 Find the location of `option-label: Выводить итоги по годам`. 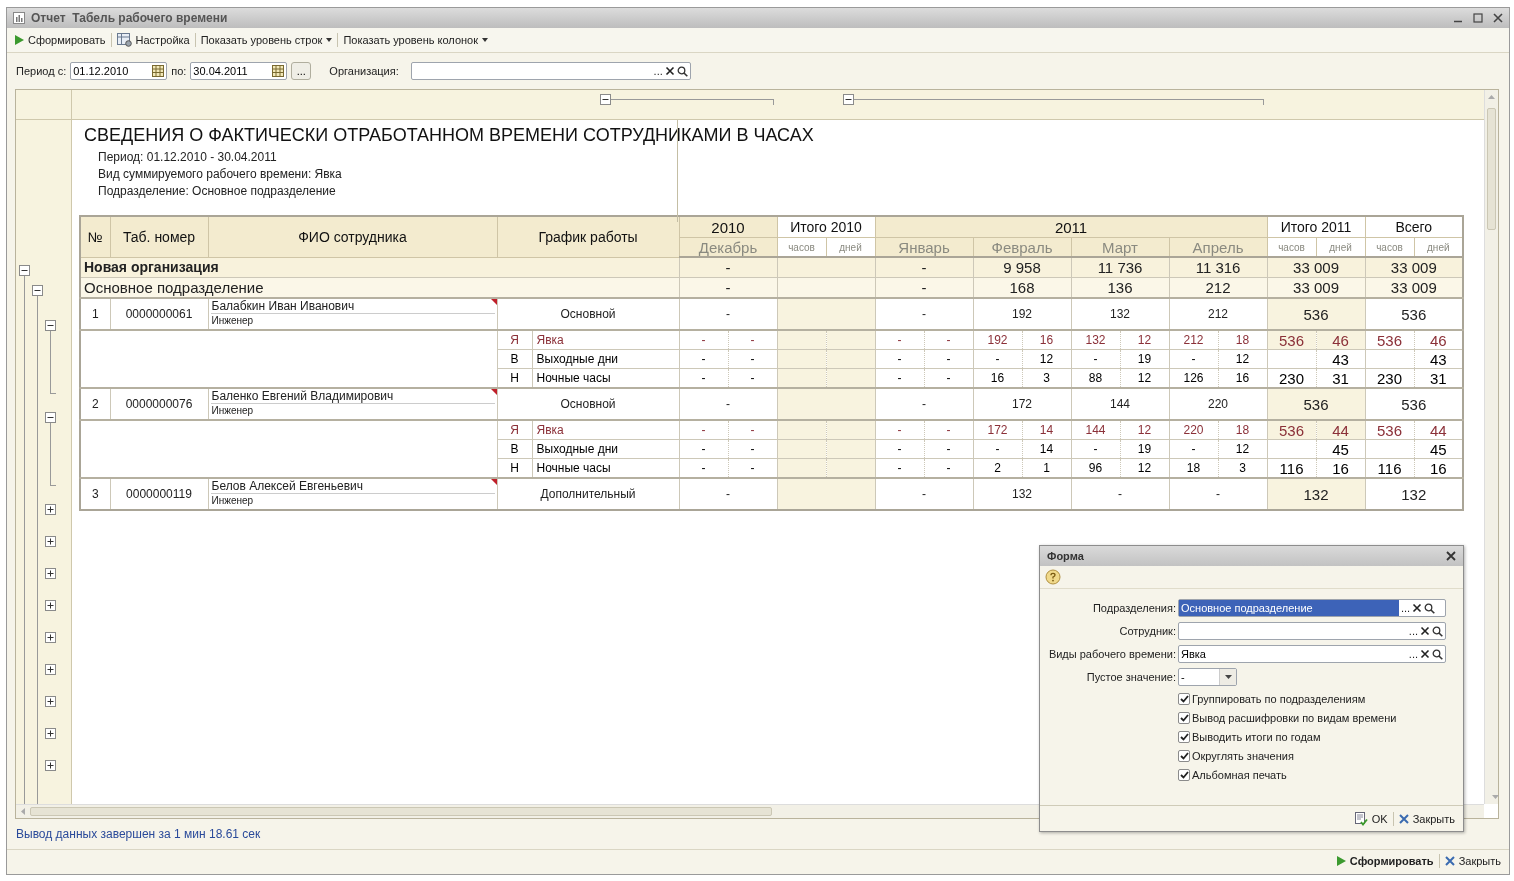

option-label: Выводить итоги по годам is located at coordinates (1256, 737).